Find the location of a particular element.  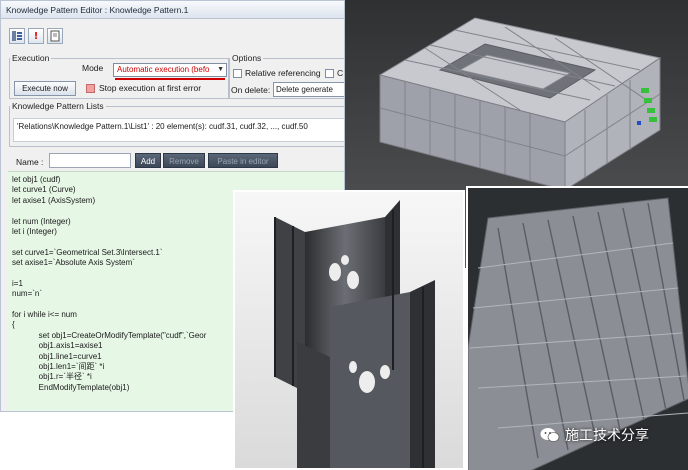

on-delete-select: Delete generate is located at coordinates (308, 89).